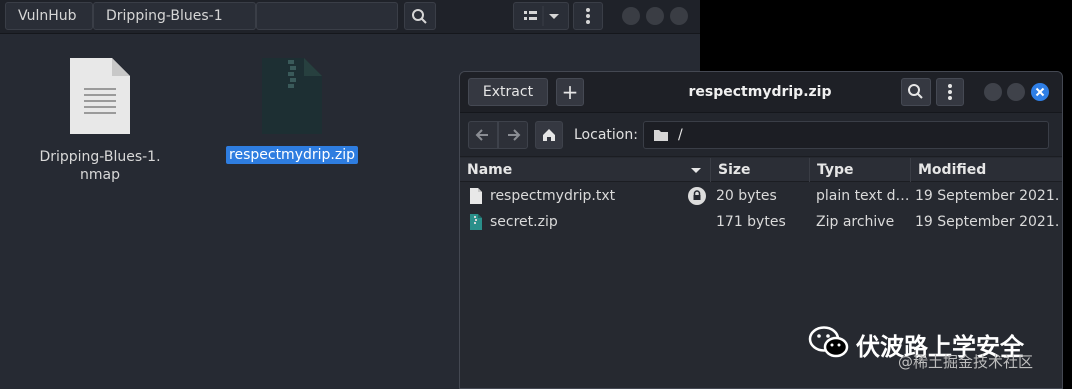 The image size is (1072, 389). I want to click on row-name: secret.zip, so click(524, 222).